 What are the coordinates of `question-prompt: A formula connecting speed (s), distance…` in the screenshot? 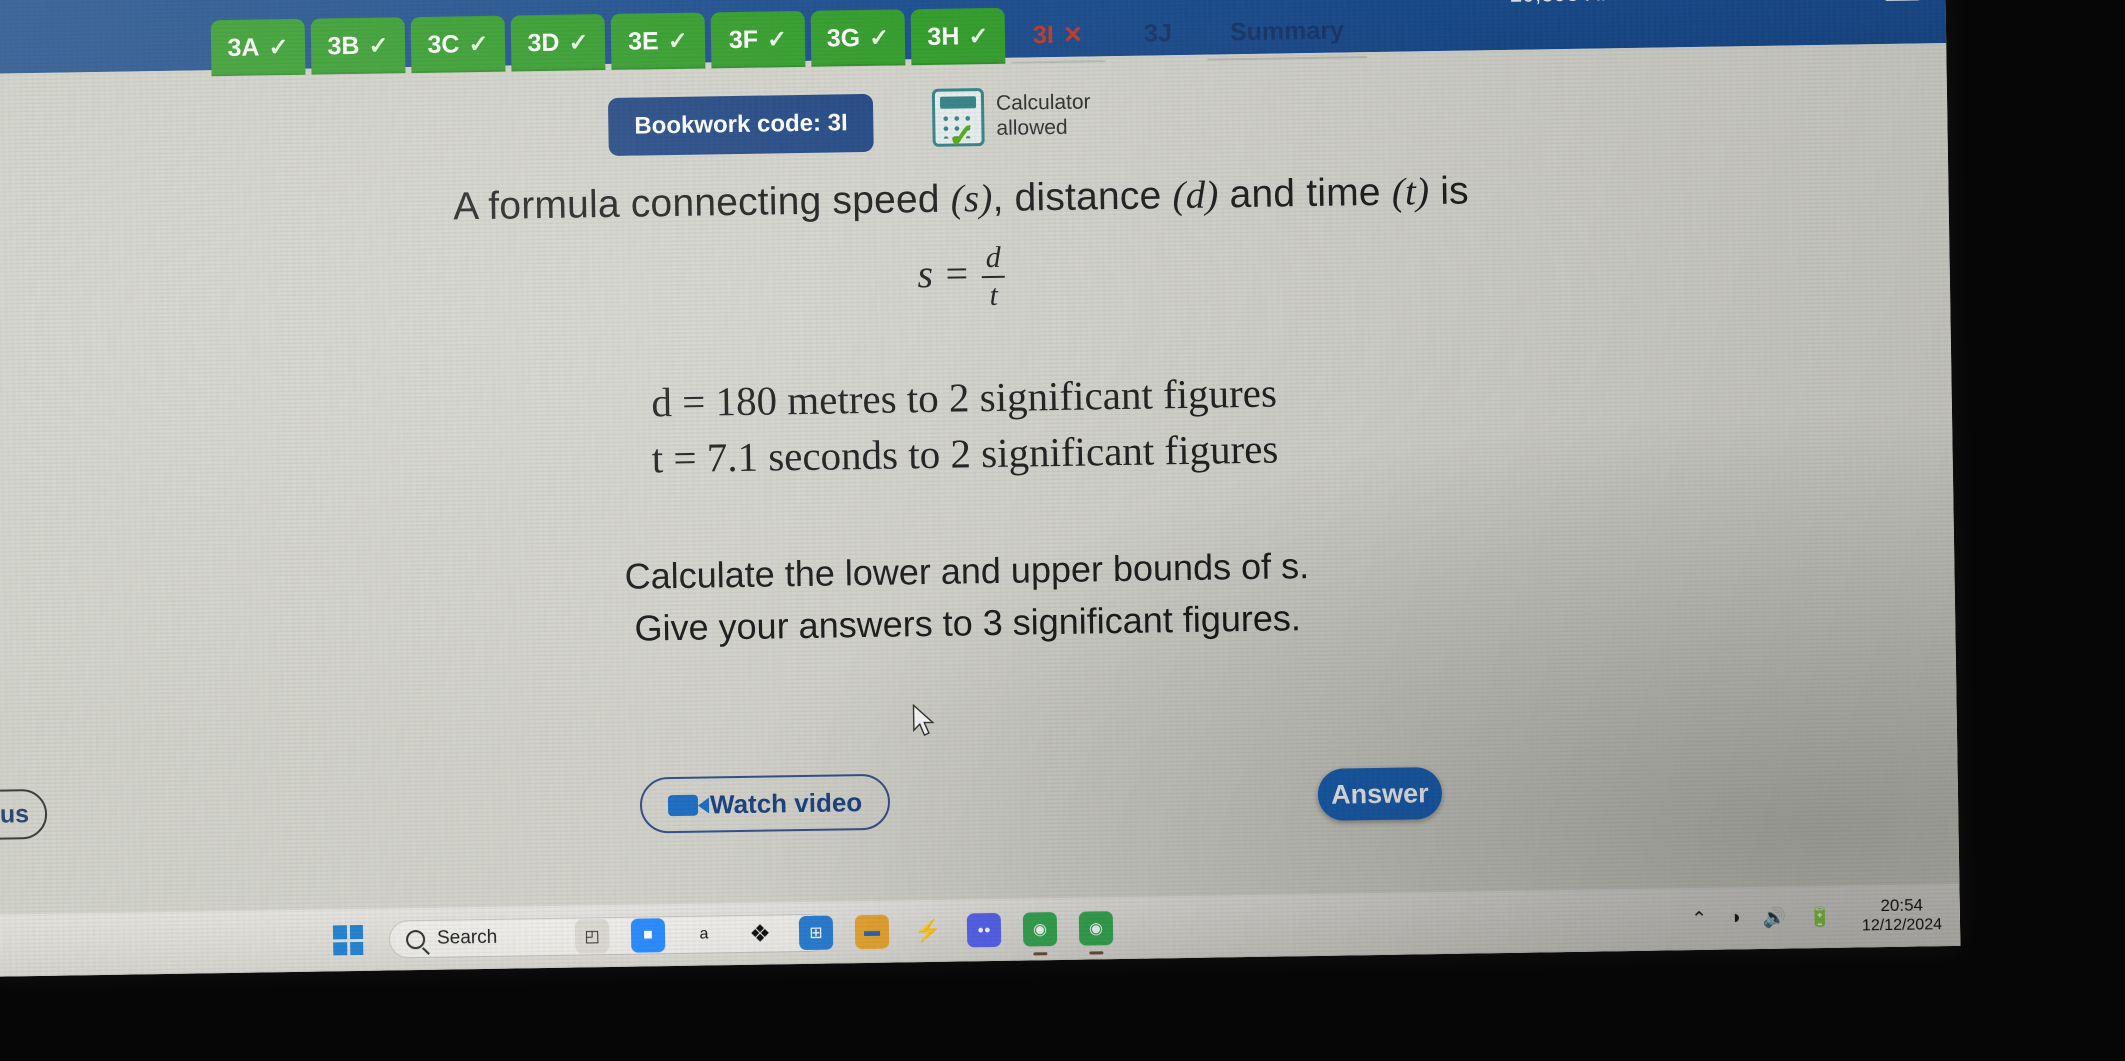 It's located at (974, 199).